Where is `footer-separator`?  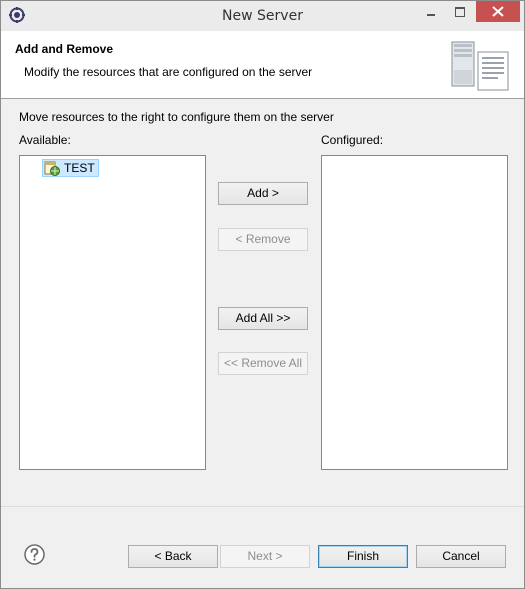 footer-separator is located at coordinates (262, 506).